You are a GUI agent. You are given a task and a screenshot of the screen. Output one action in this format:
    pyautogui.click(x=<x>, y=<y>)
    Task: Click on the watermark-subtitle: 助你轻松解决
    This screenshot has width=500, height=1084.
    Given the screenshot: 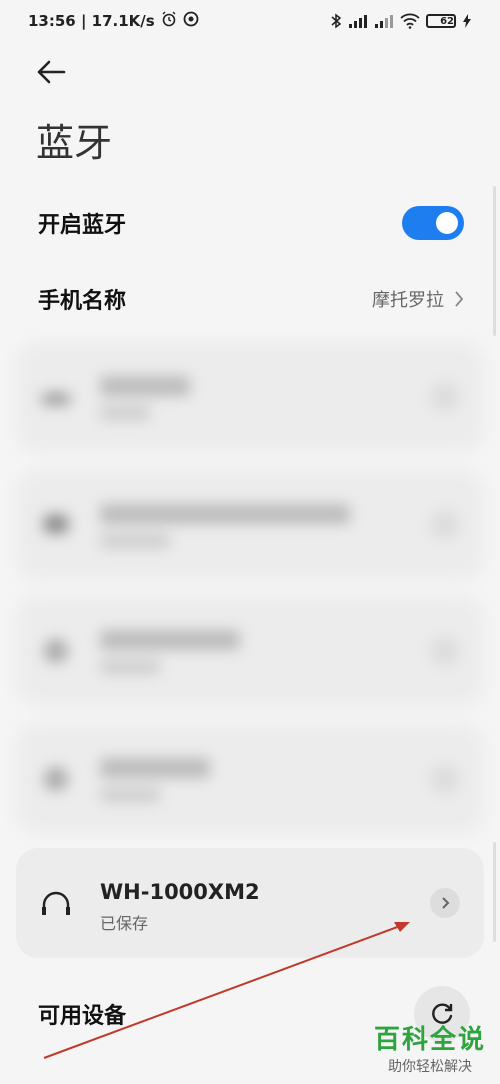 What is the action you would take?
    pyautogui.click(x=429, y=1067)
    